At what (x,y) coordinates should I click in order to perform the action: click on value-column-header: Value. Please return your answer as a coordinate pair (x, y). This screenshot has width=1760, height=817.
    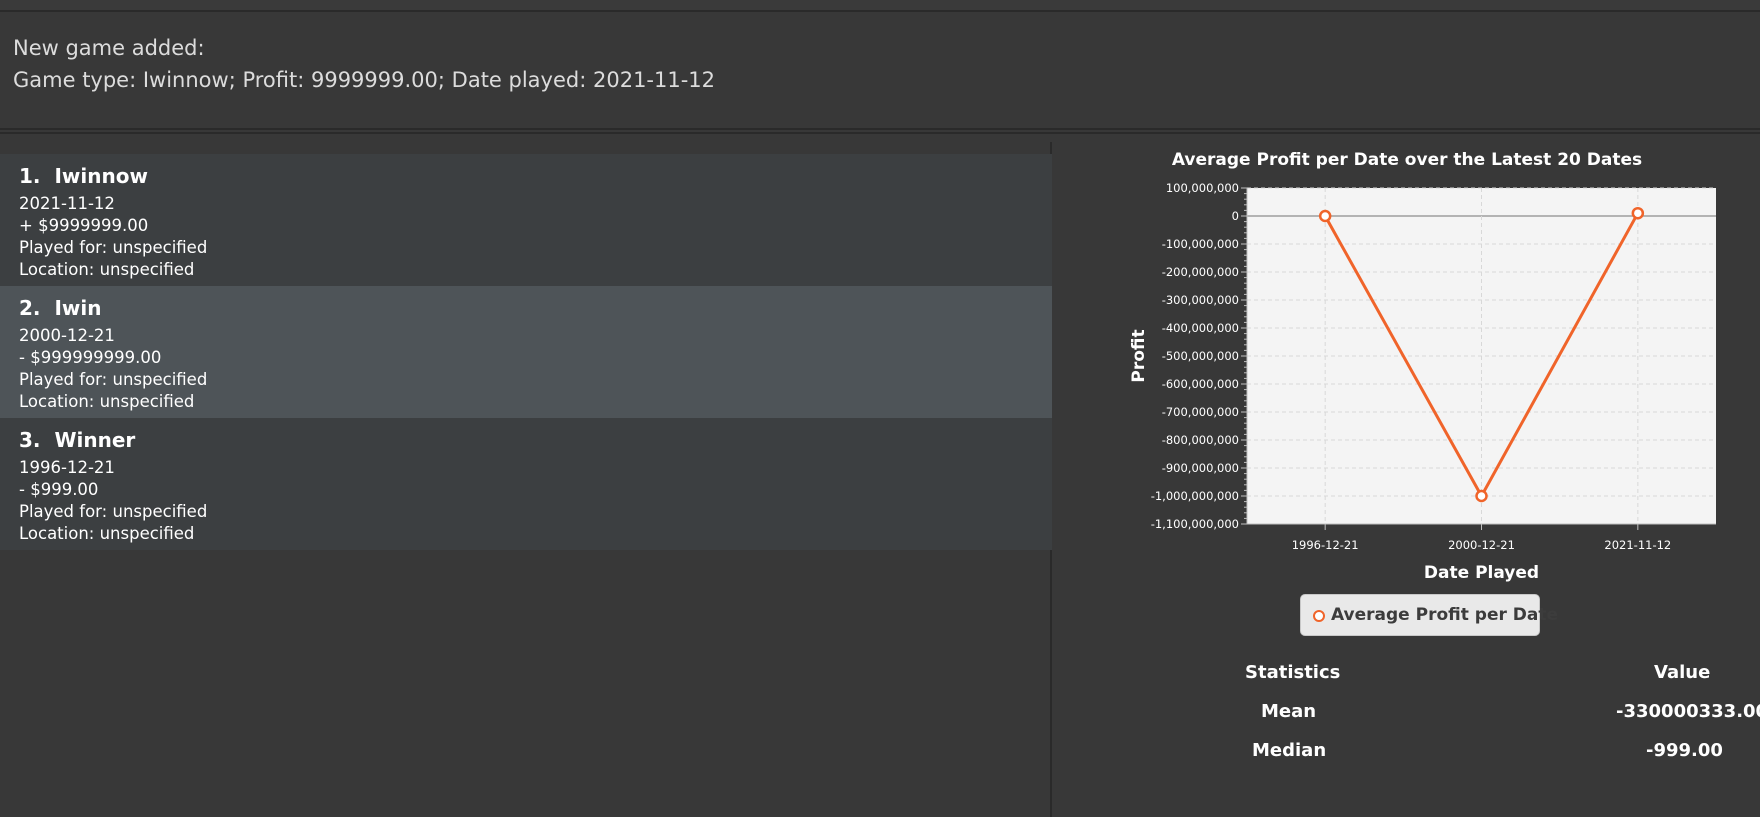
    Looking at the image, I should click on (1682, 672).